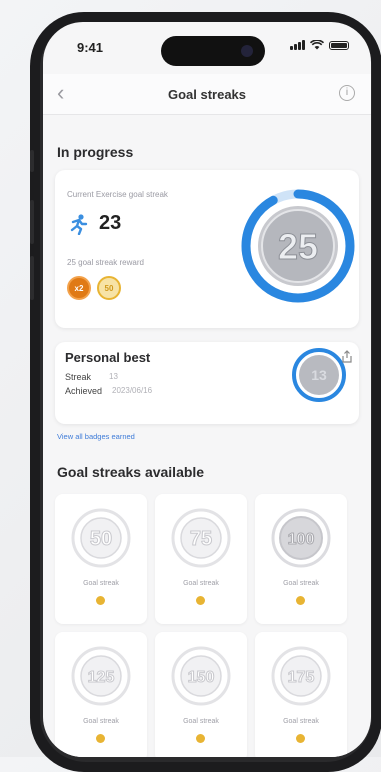  I want to click on badge-number: 75, so click(201, 539).